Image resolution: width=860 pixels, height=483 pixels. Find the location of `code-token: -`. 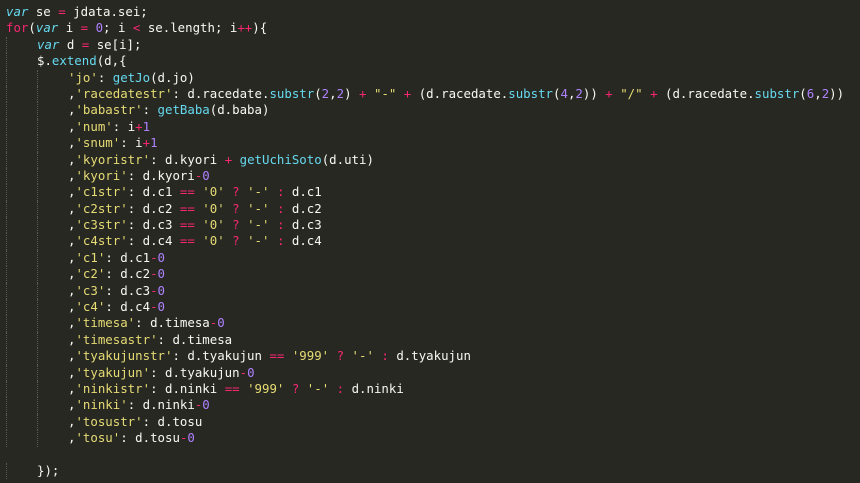

code-token: - is located at coordinates (154, 274).